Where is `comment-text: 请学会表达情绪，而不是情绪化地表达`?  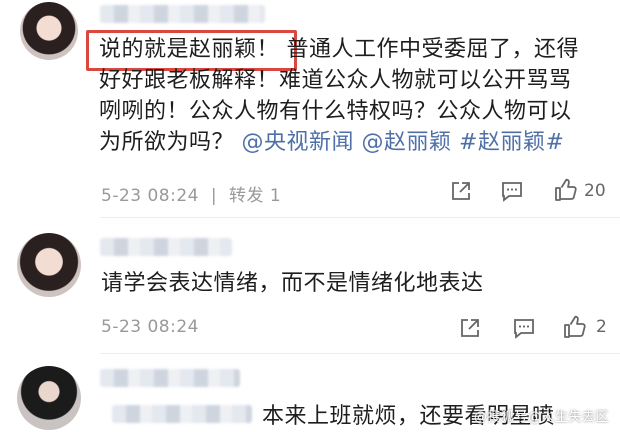
comment-text: 请学会表达情绪，而不是情绪化地表达 is located at coordinates (292, 283).